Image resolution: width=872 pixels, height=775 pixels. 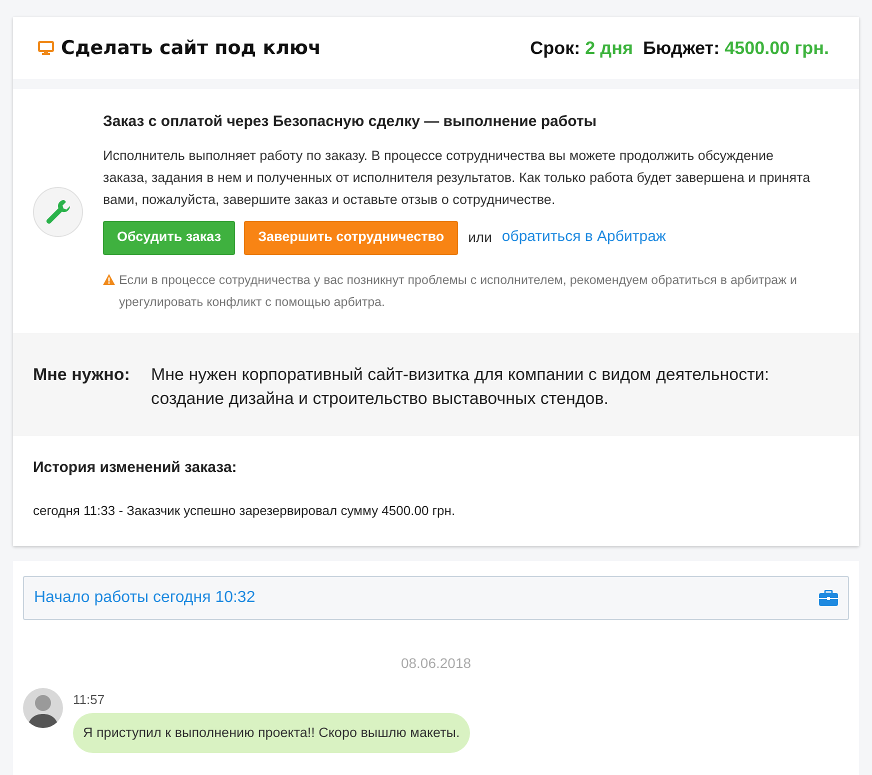 What do you see at coordinates (350, 122) in the screenshot?
I see `section-title: Заказ с оплатой через Безопасную сделку — выполнение работы` at bounding box center [350, 122].